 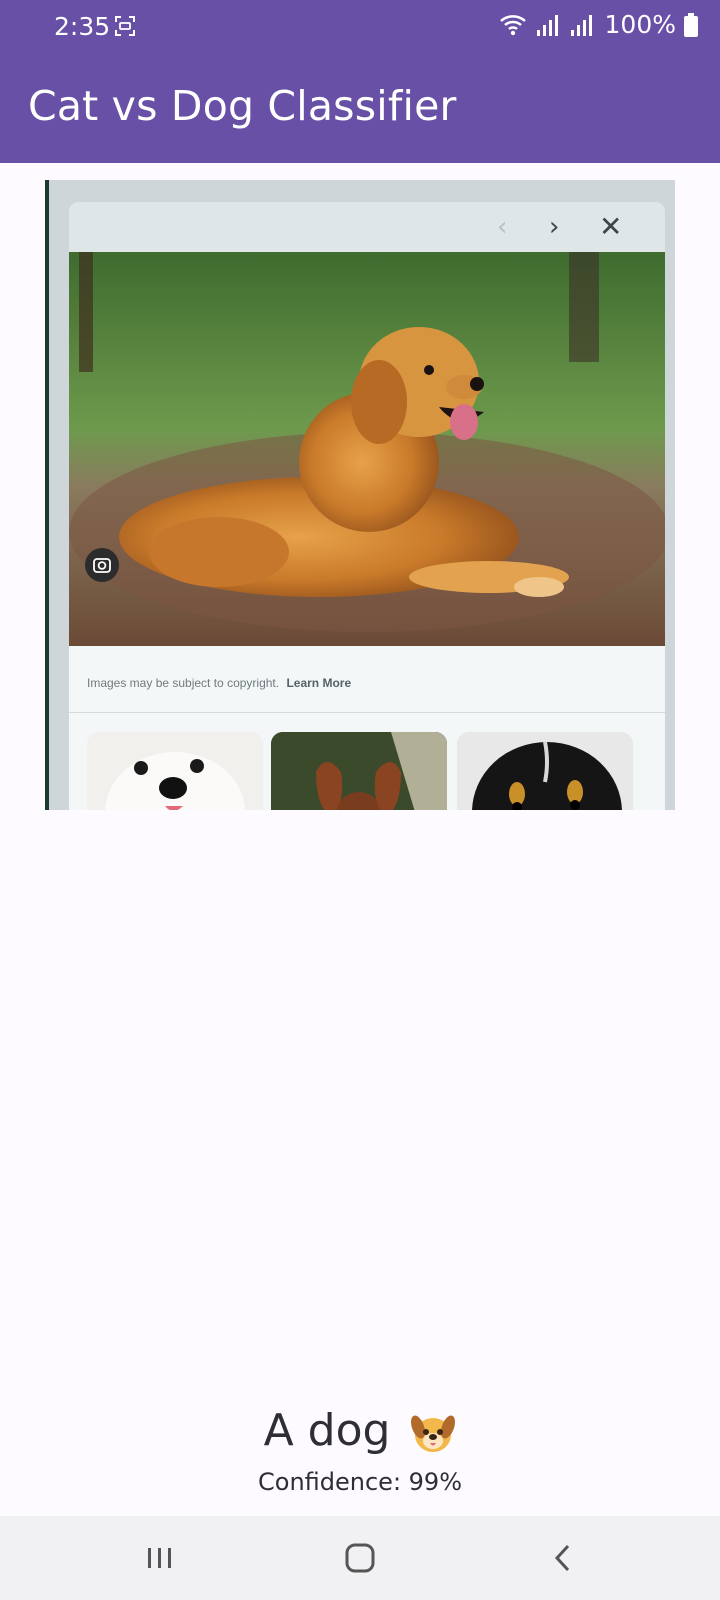 What do you see at coordinates (691, 24) in the screenshot?
I see `battery-icon` at bounding box center [691, 24].